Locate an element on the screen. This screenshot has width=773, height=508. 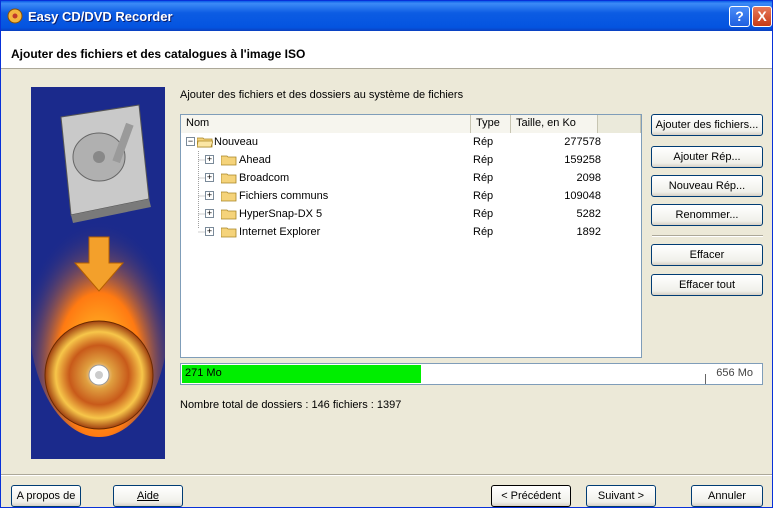
close-button: X is located at coordinates (762, 16).